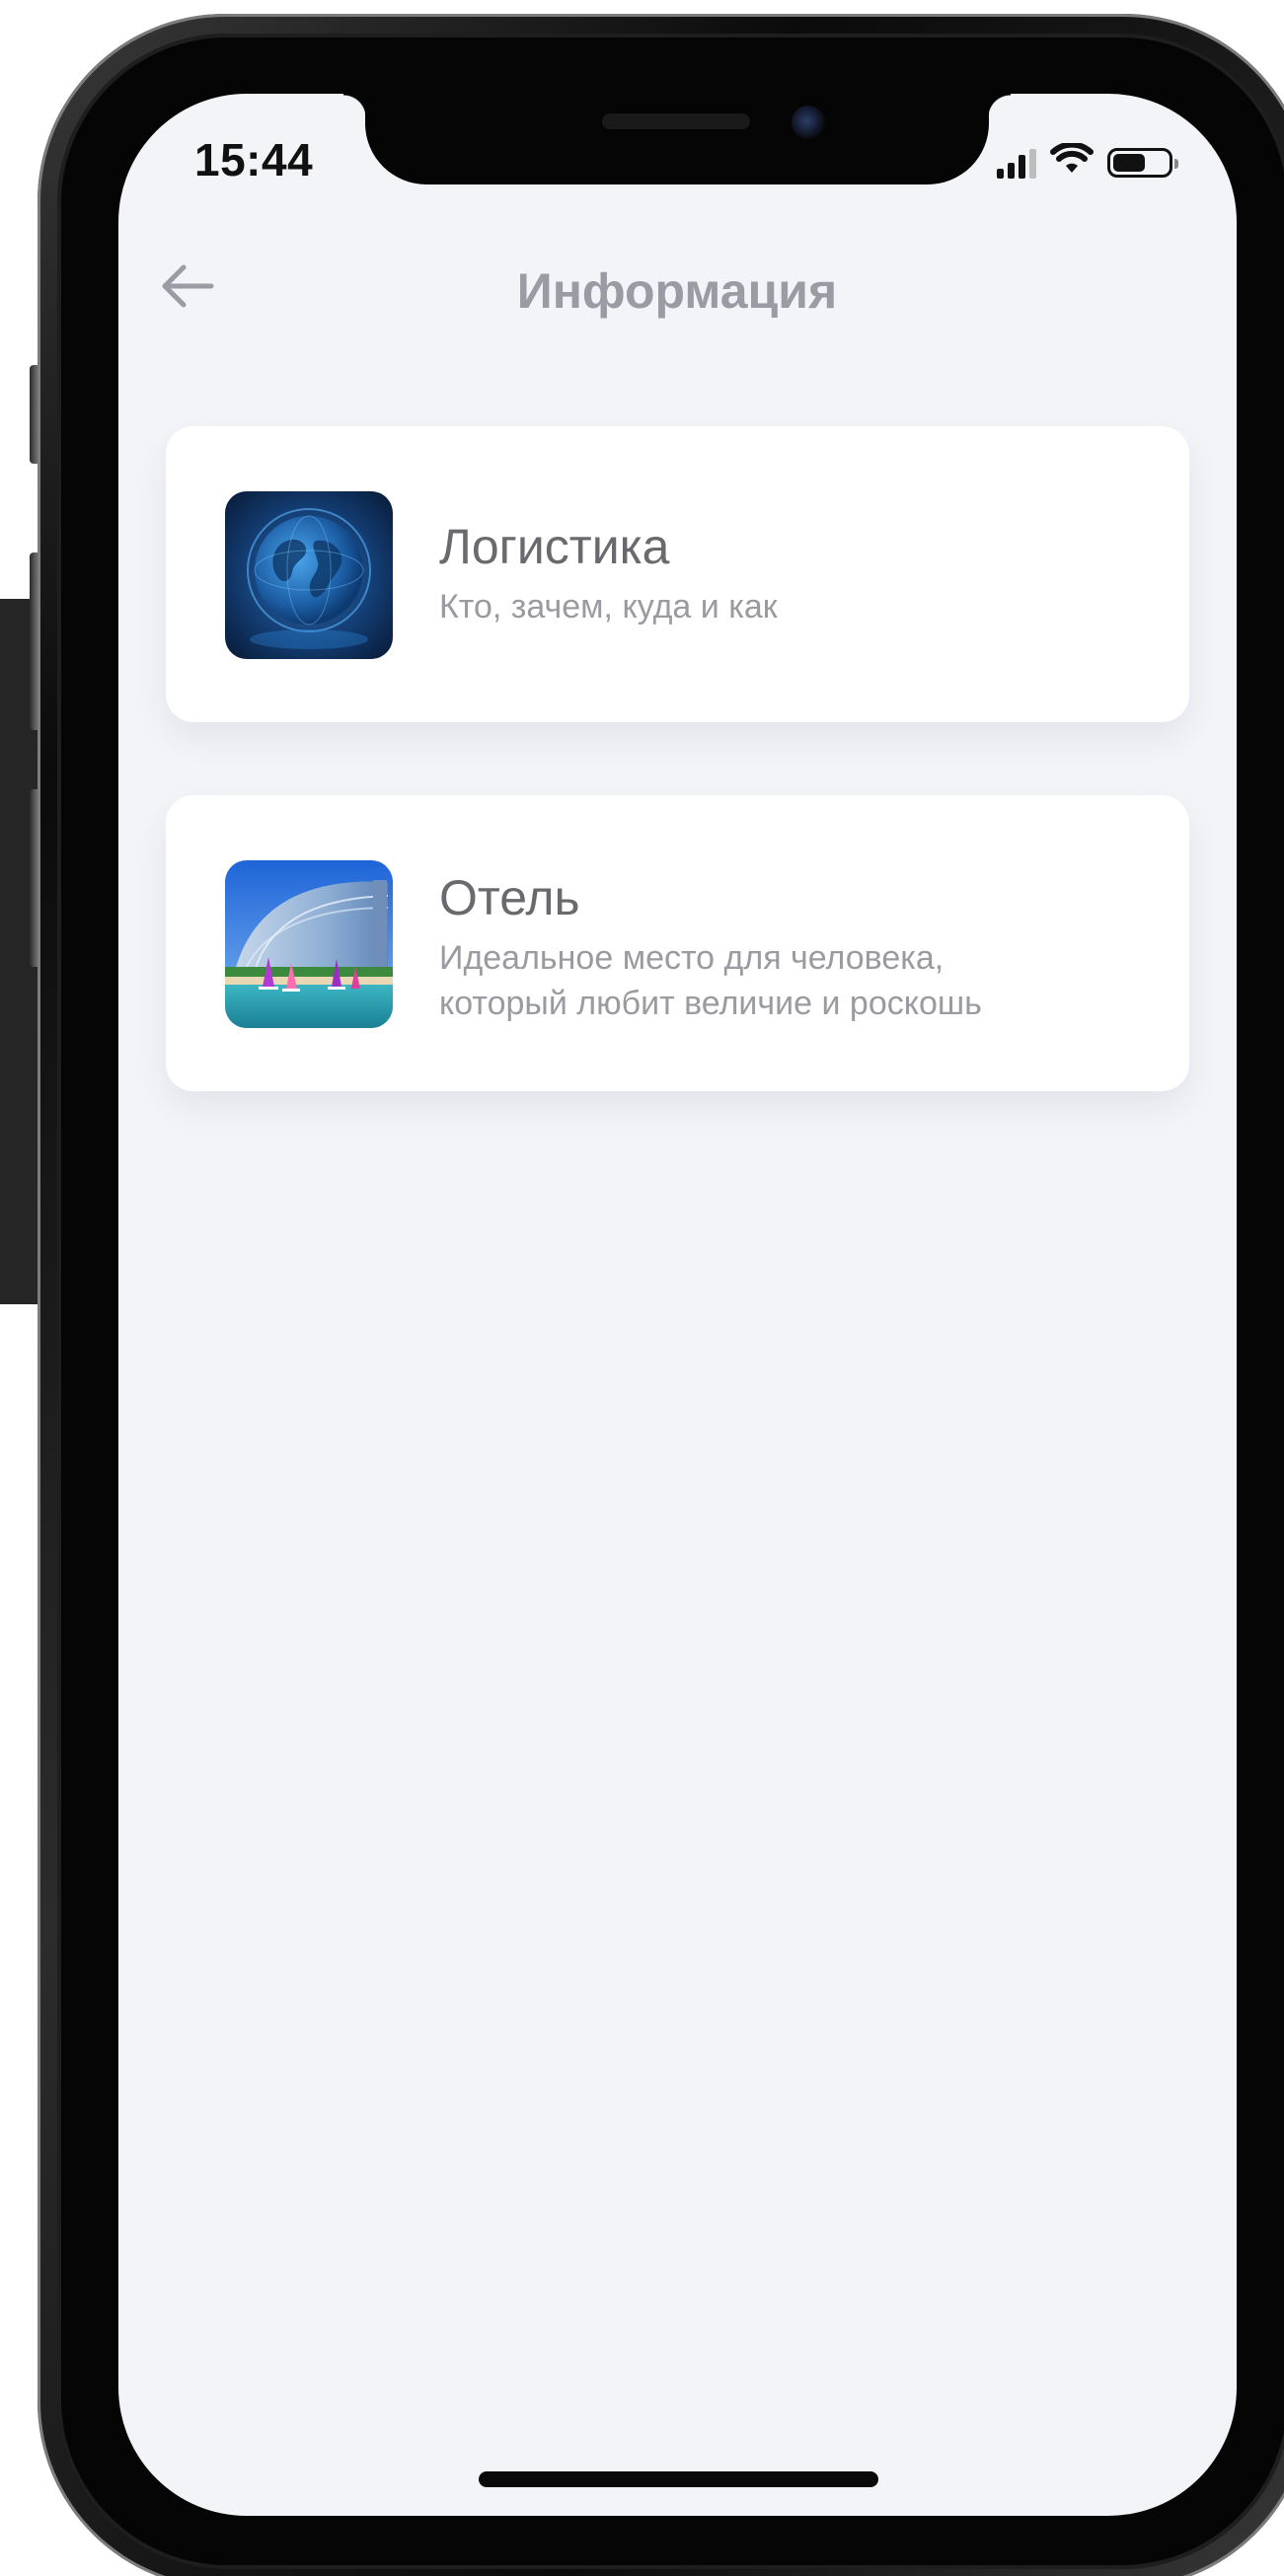  I want to click on cellular-signal-icon, so click(1016, 163).